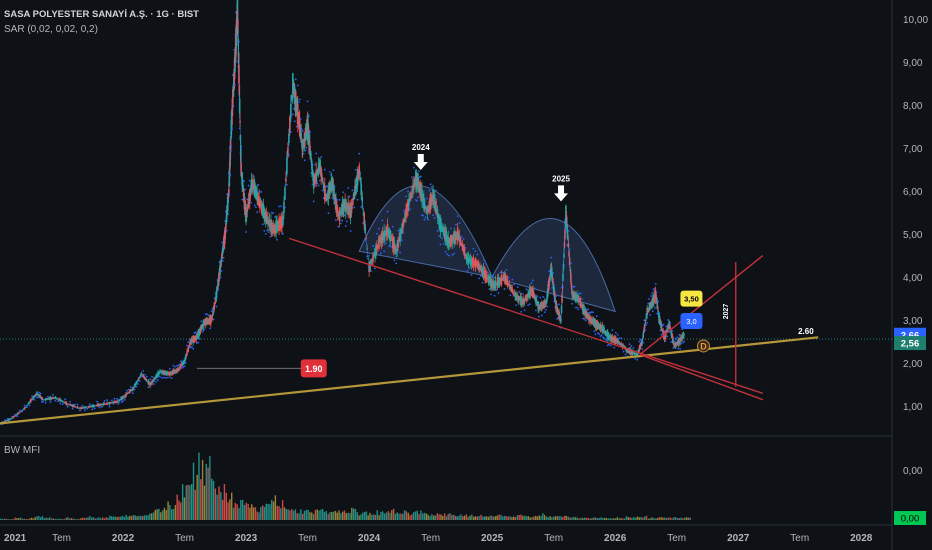 This screenshot has width=932, height=550. I want to click on x-tick-label: Tem, so click(61, 538).